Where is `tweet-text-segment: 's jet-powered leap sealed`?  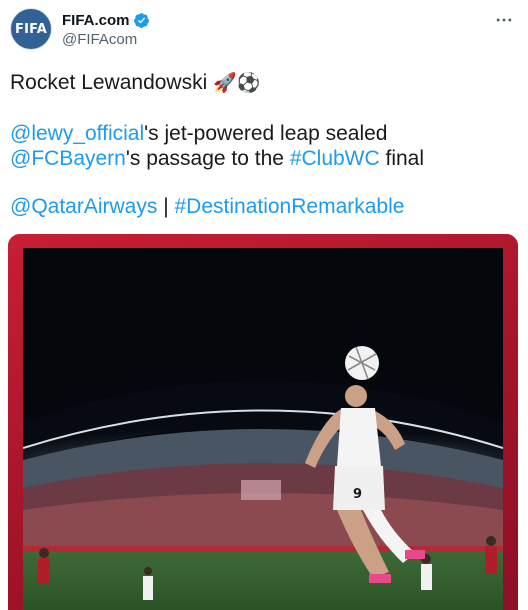 tweet-text-segment: 's jet-powered leap sealed is located at coordinates (266, 133).